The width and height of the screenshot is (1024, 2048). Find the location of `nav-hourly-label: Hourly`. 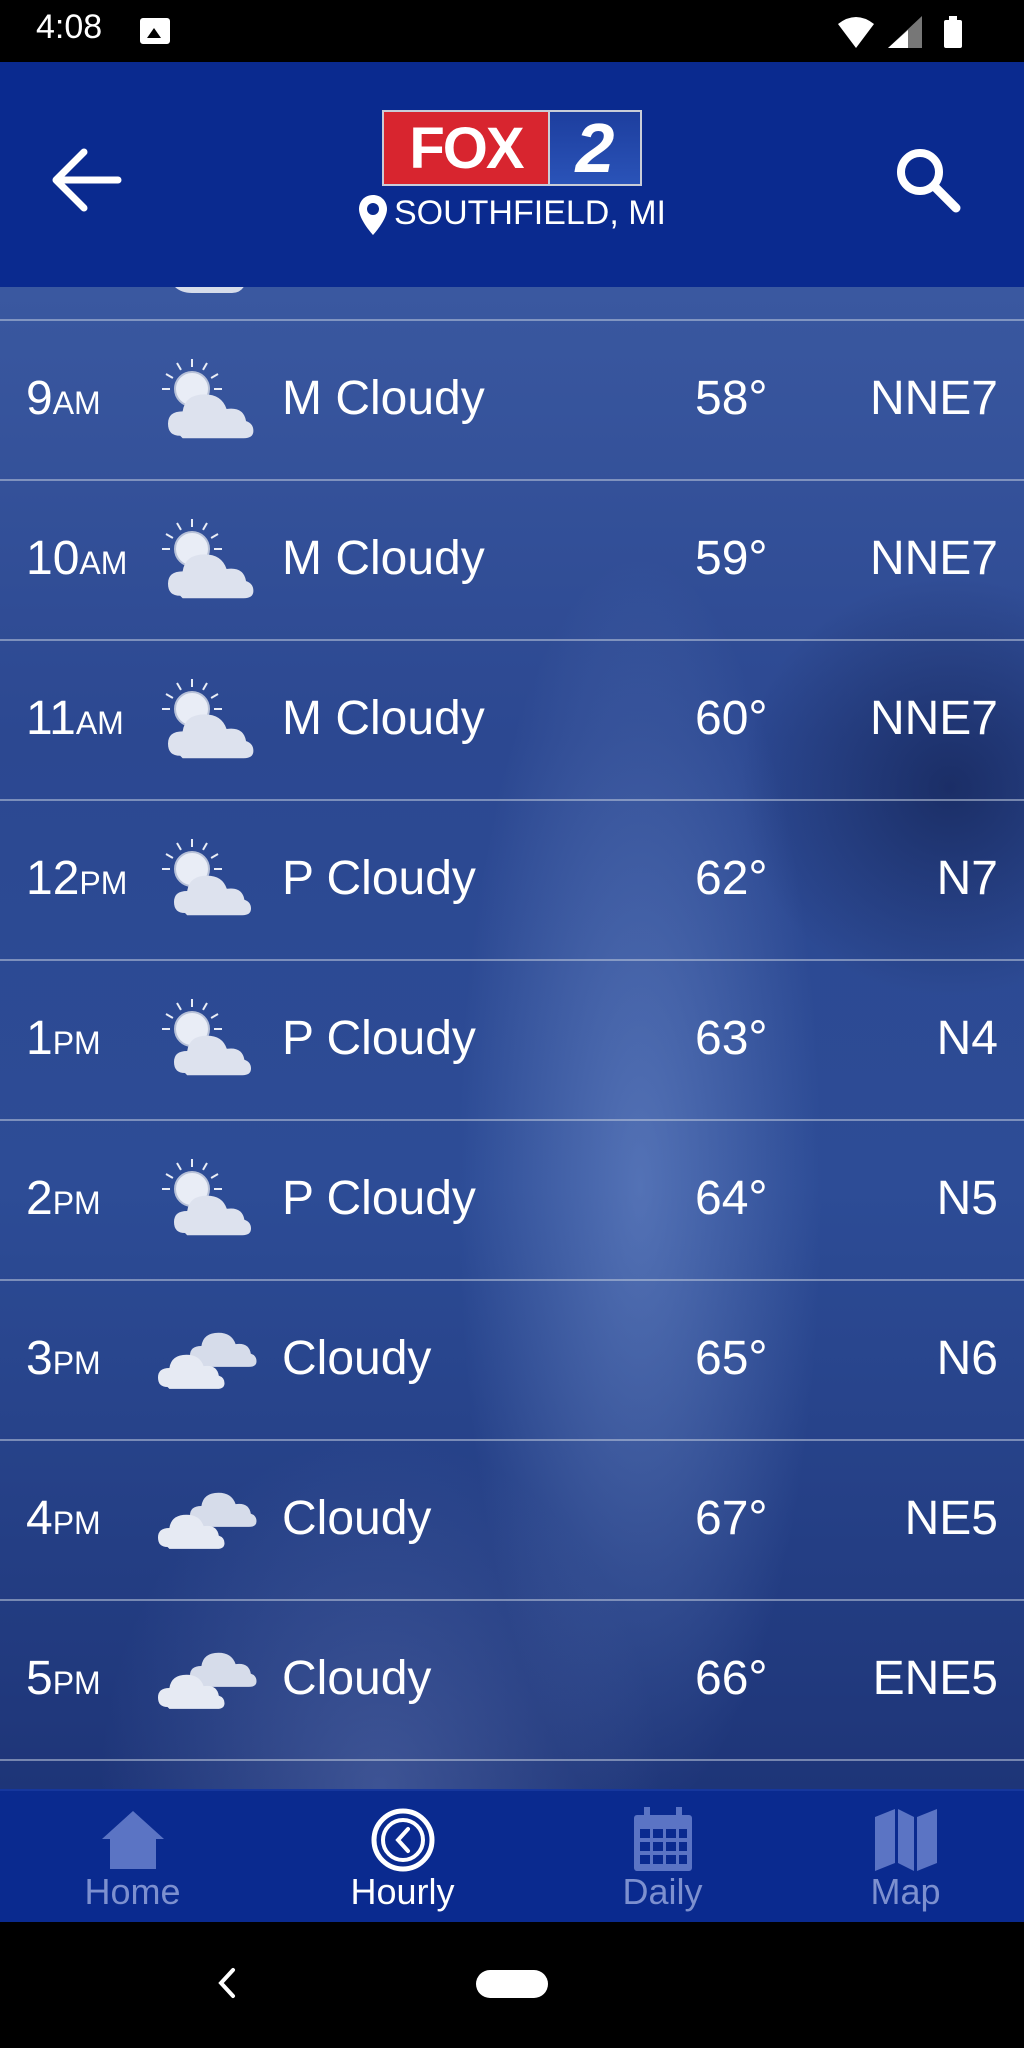

nav-hourly-label: Hourly is located at coordinates (402, 1891).